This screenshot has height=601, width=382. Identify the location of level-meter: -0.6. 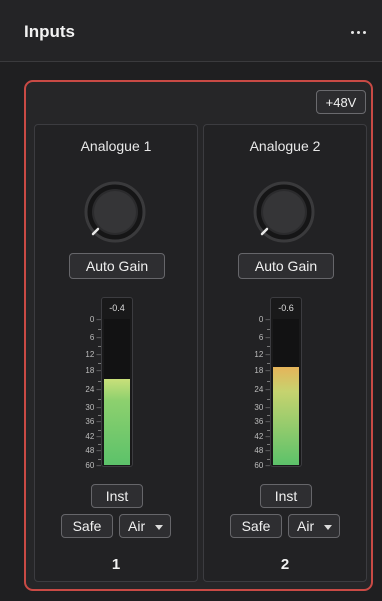
(286, 382).